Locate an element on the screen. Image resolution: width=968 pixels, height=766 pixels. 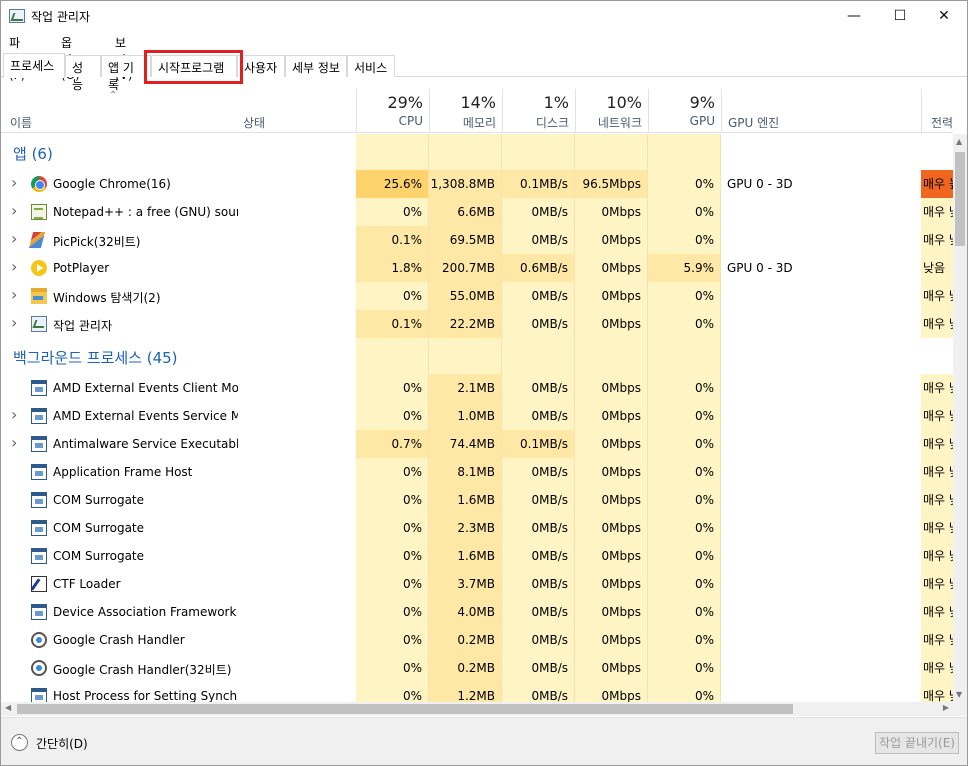
horizontal-scrollbar: ◀ ▶ is located at coordinates (477, 709).